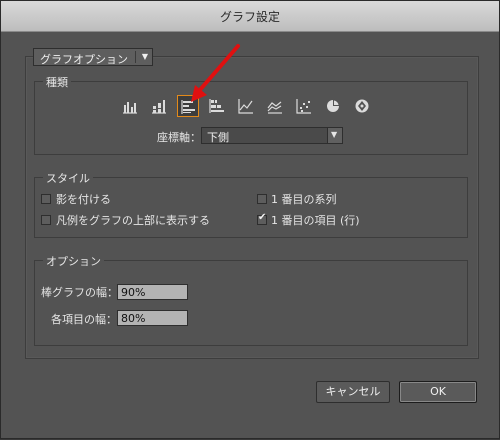 This screenshot has height=440, width=500. I want to click on style-group-legend: スタイル, so click(68, 178).